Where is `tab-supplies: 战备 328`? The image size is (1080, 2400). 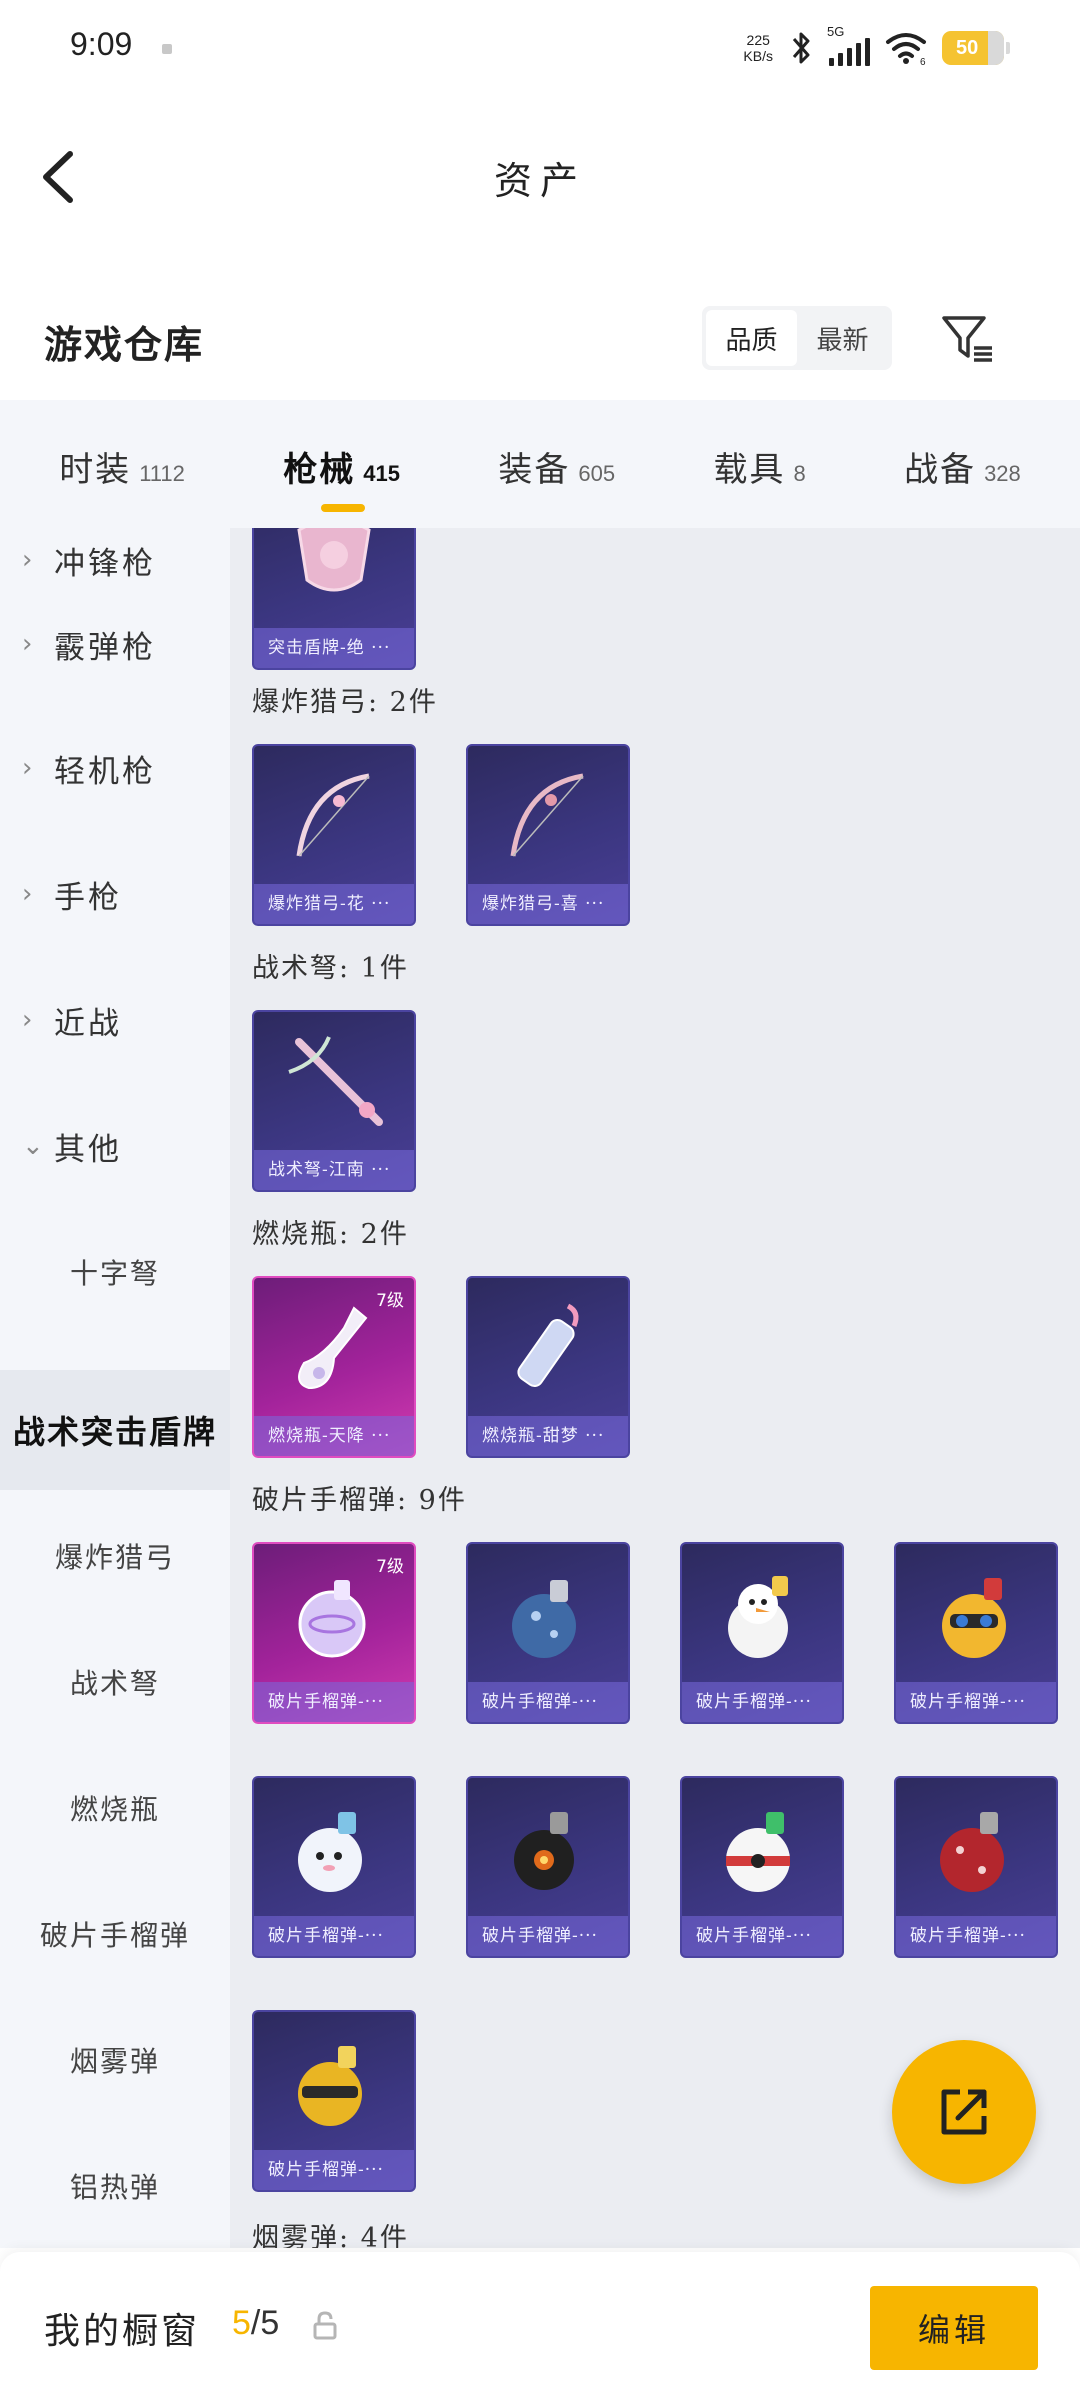
tab-supplies: 战备 328 is located at coordinates (962, 464).